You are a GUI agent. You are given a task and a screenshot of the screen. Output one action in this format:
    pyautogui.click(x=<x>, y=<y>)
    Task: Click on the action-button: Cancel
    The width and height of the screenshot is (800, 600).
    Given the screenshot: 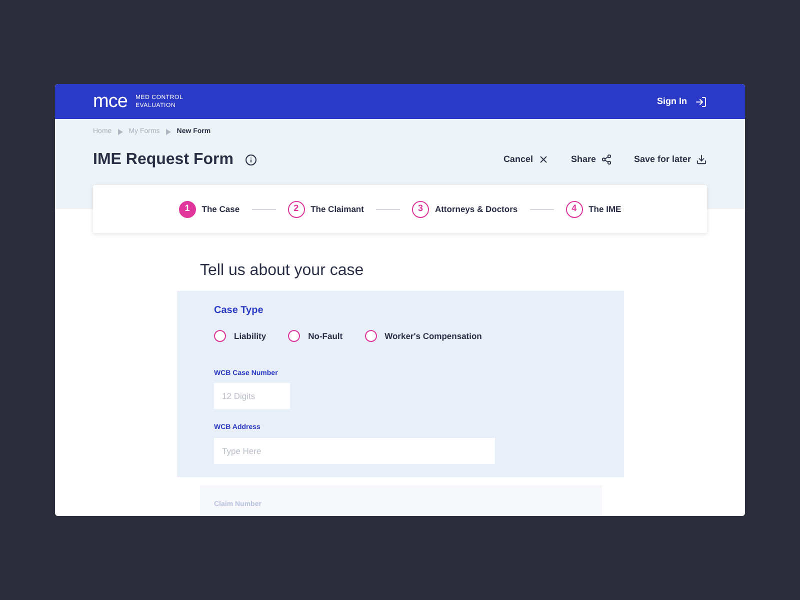 What is the action you would take?
    pyautogui.click(x=526, y=159)
    